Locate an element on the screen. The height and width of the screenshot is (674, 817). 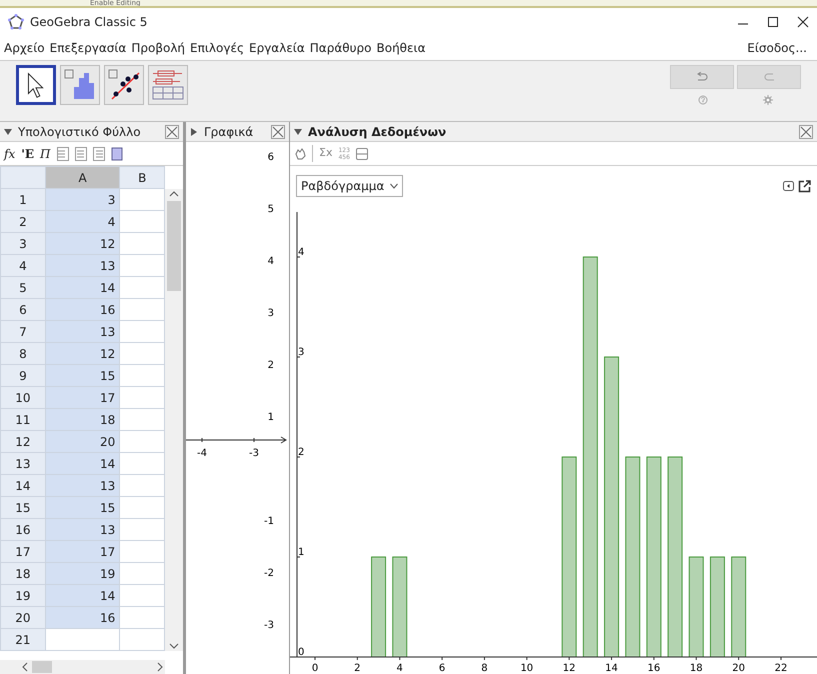
panel-title: Υπολογιστικό Φύλλο is located at coordinates (79, 132).